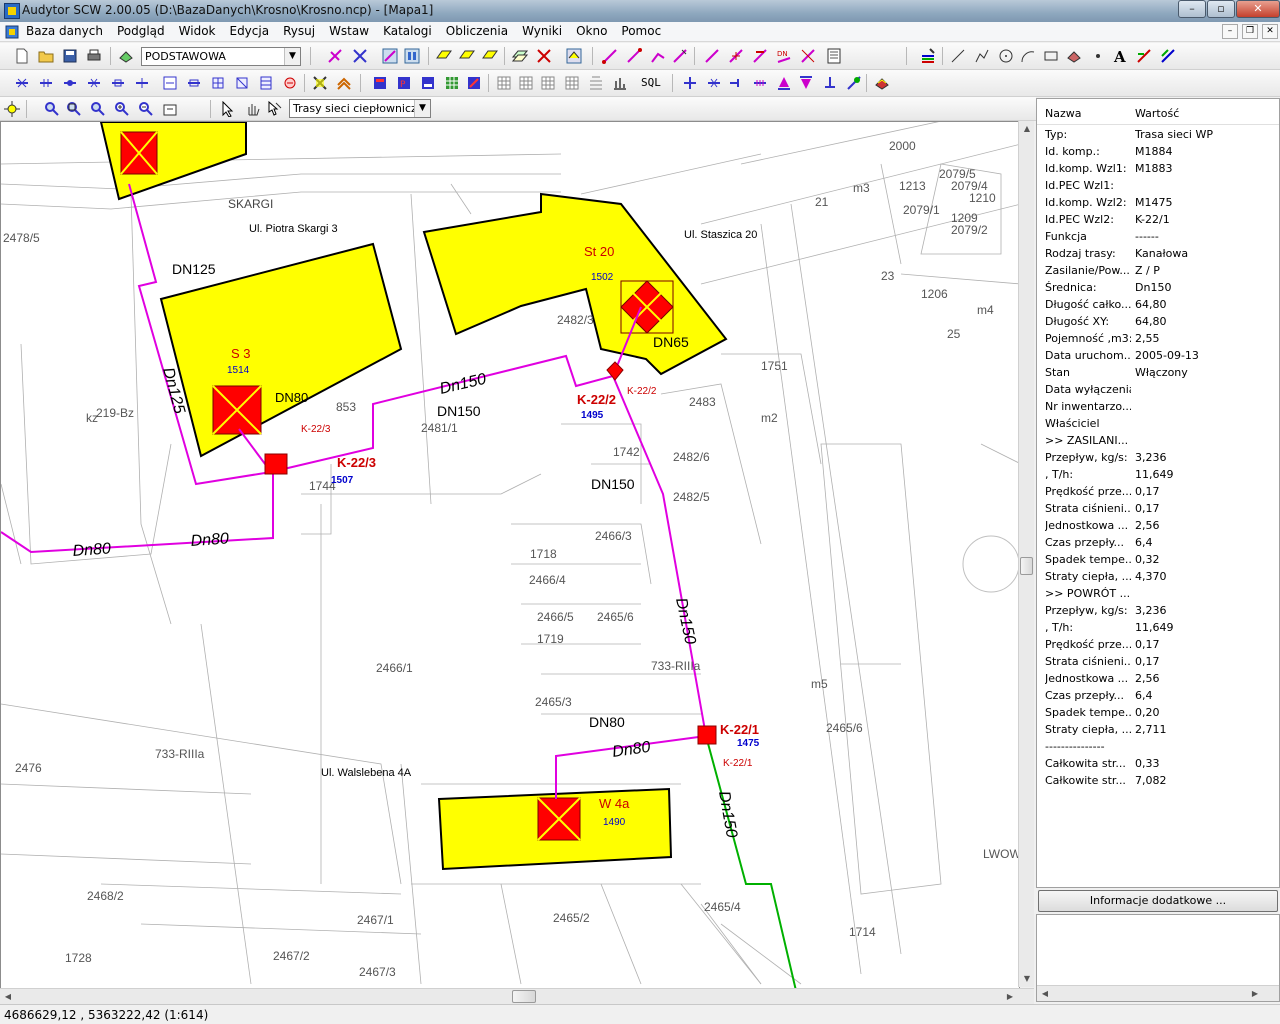  What do you see at coordinates (218, 83) in the screenshot?
I see `node-9-icon` at bounding box center [218, 83].